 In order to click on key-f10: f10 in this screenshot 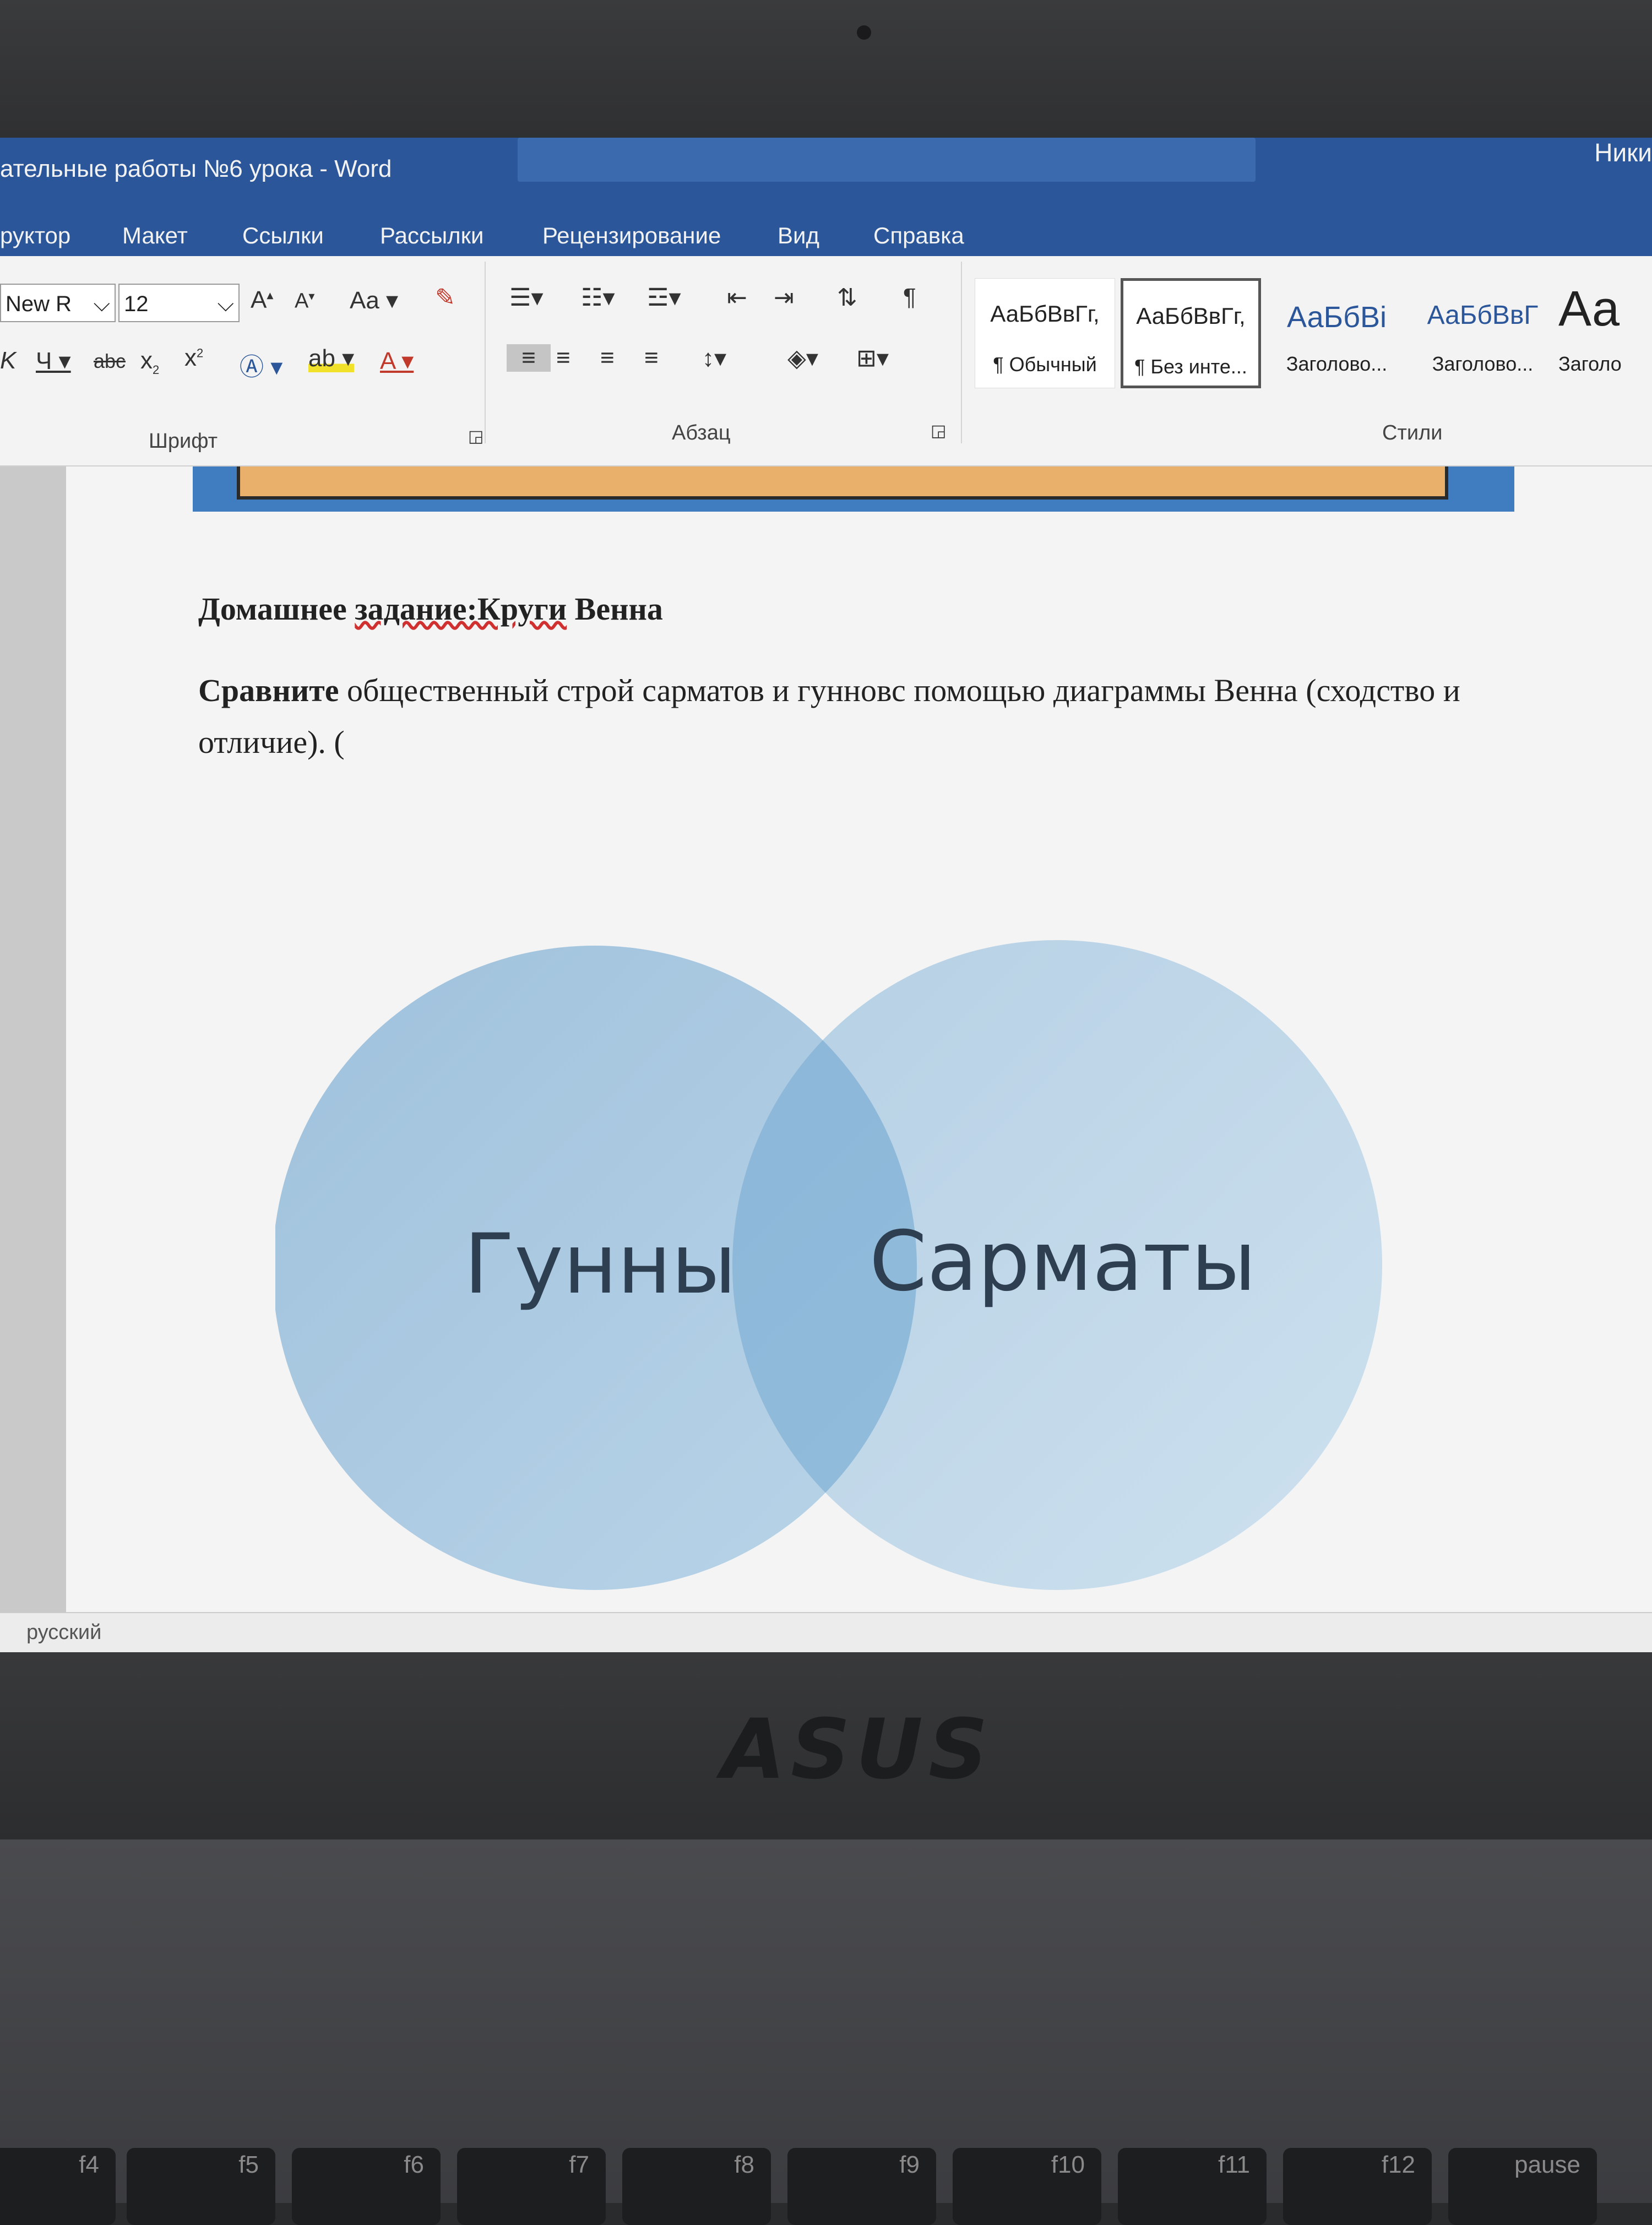, I will do `click(1027, 2187)`.